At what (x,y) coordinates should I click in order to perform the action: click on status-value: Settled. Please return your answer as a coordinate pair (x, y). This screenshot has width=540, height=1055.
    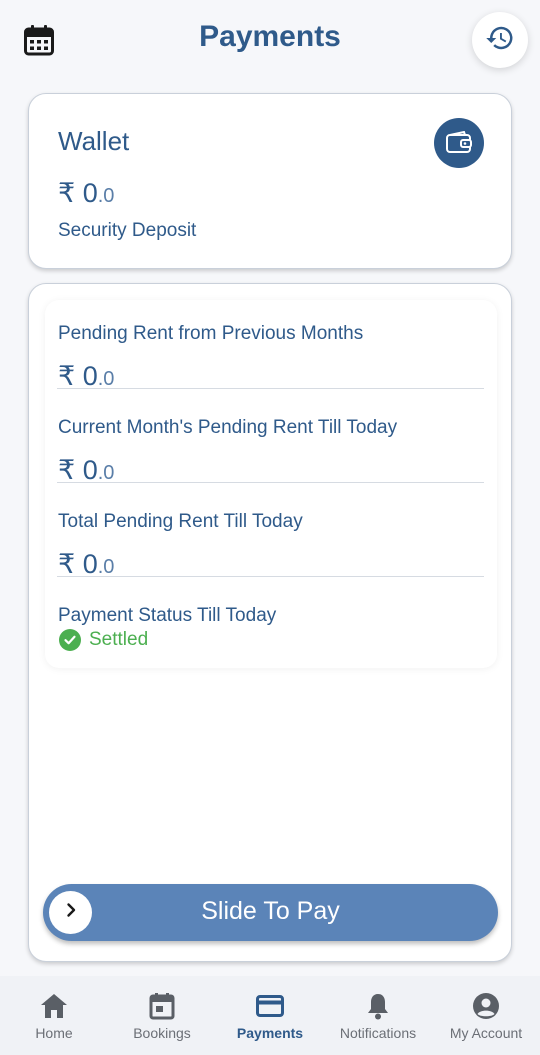
    Looking at the image, I should click on (119, 639).